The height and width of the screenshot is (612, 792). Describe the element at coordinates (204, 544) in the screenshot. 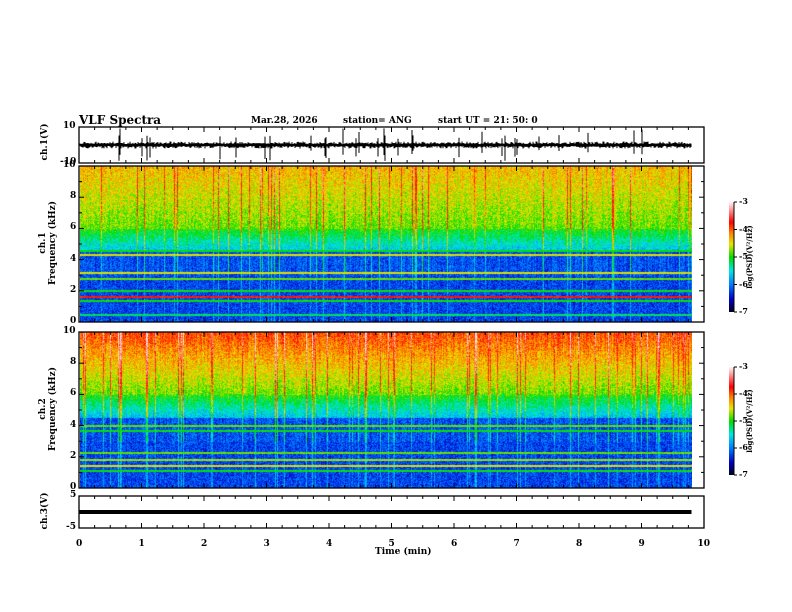

I see `x-tick-label: 2` at that location.